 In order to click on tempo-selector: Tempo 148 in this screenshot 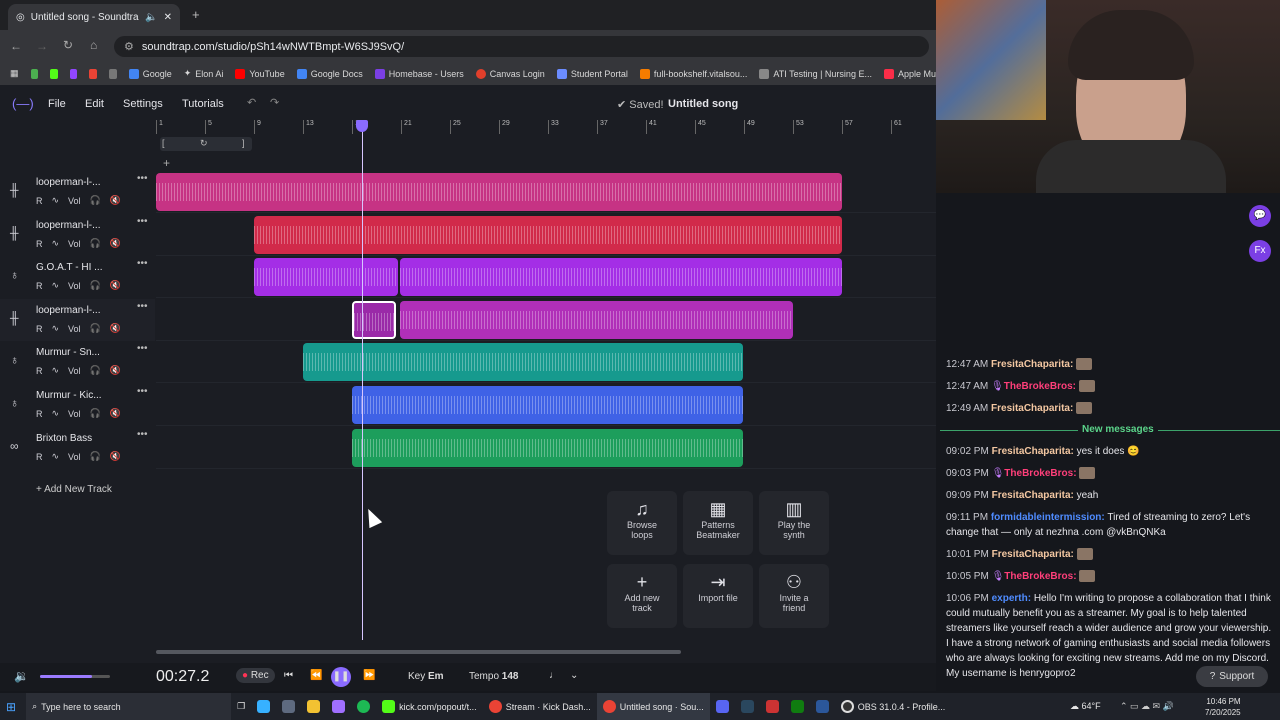, I will do `click(493, 676)`.